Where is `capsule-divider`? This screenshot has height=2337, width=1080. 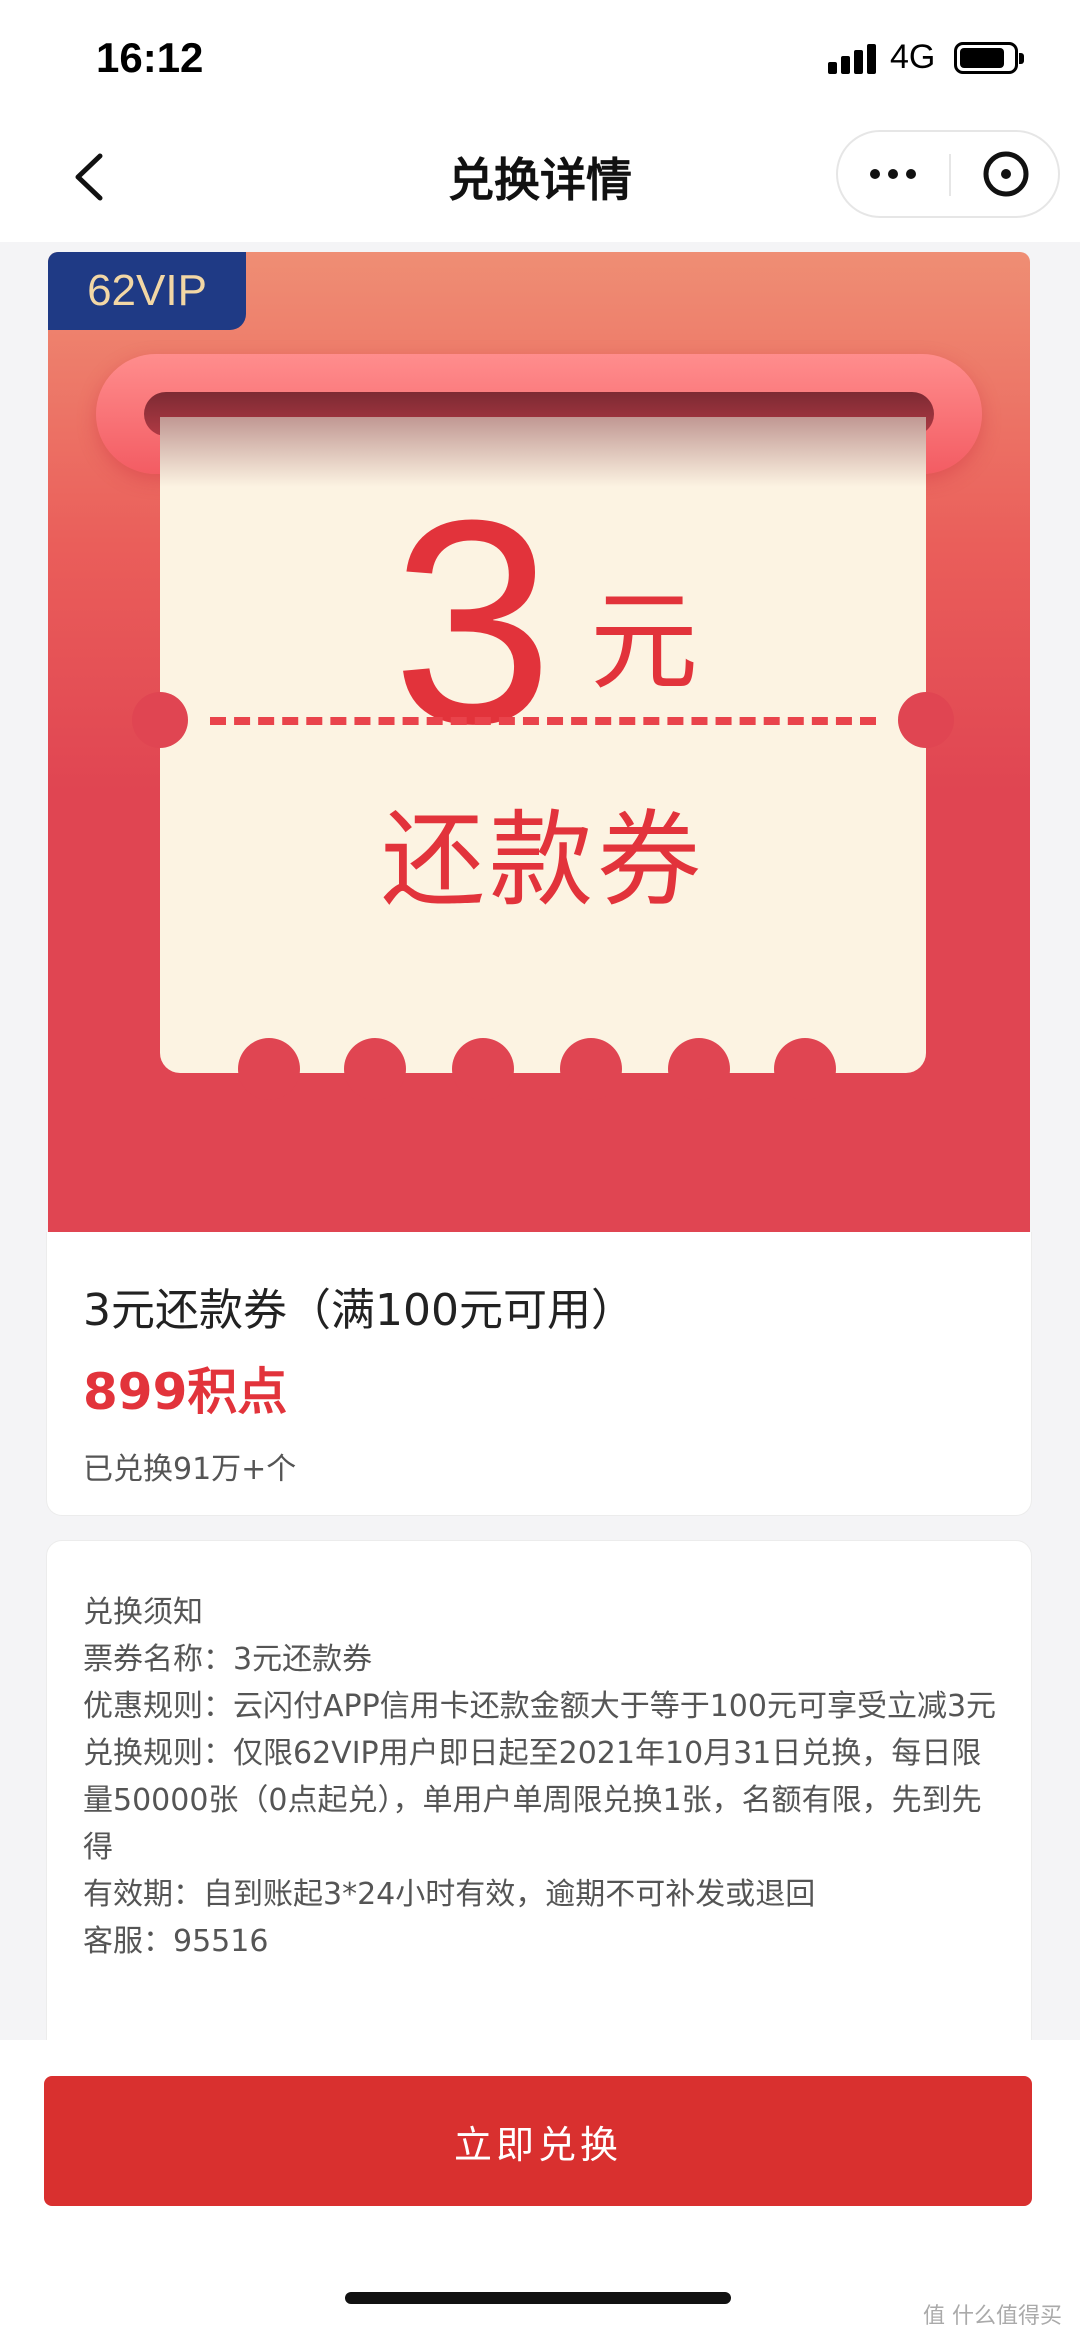
capsule-divider is located at coordinates (950, 175).